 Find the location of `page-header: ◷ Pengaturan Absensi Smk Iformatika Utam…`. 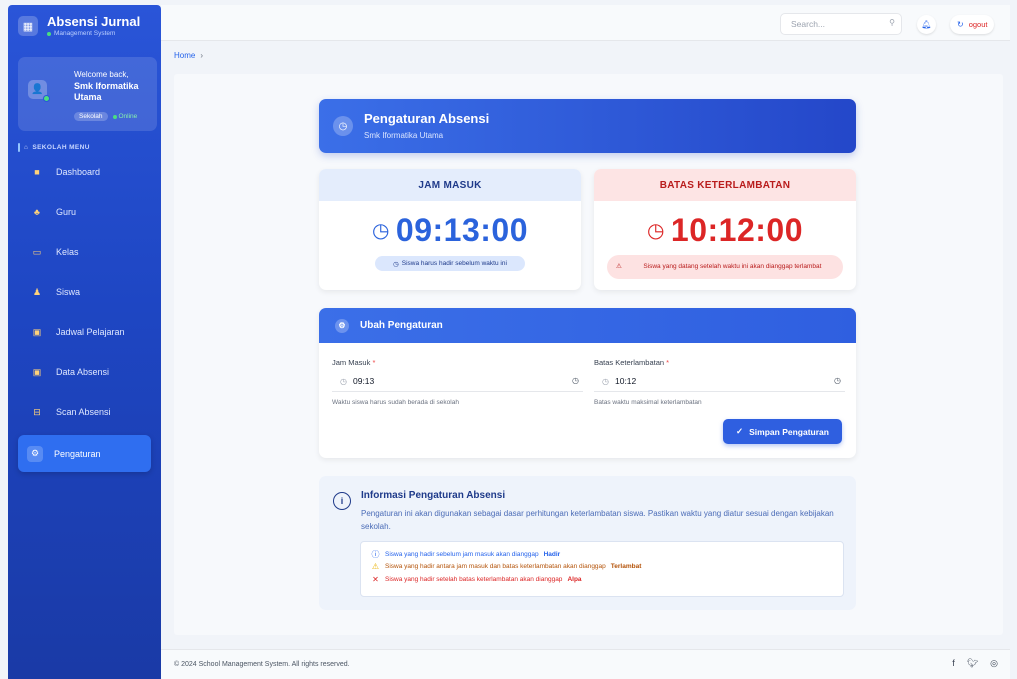

page-header: ◷ Pengaturan Absensi Smk Iformatika Utam… is located at coordinates (587, 126).